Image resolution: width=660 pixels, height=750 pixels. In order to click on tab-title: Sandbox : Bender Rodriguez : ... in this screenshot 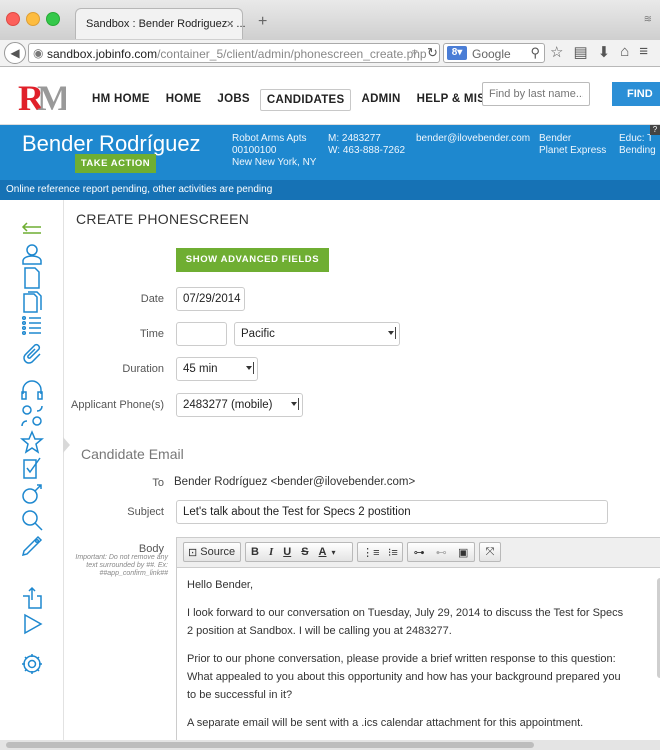, I will do `click(166, 24)`.